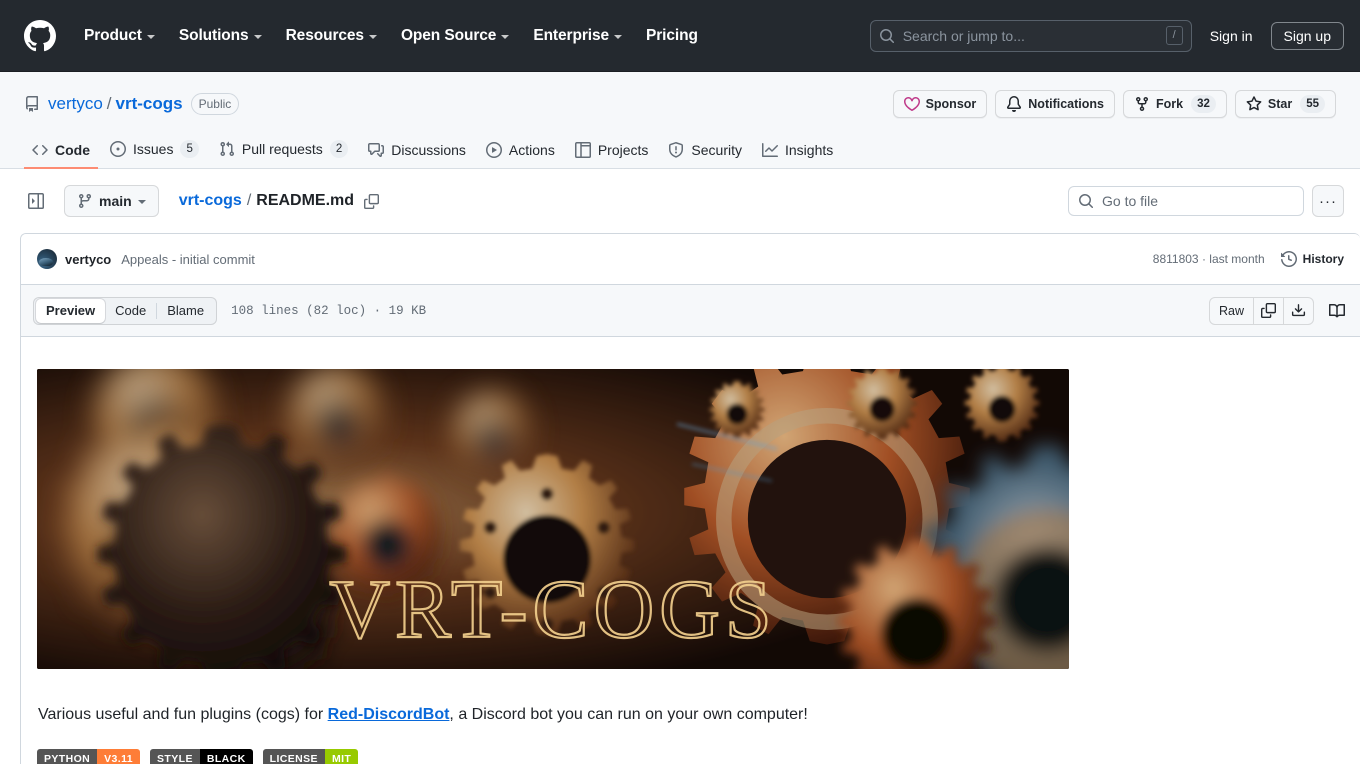 This screenshot has width=1360, height=764. Describe the element at coordinates (1169, 104) in the screenshot. I see `fork-label: Fork` at that location.